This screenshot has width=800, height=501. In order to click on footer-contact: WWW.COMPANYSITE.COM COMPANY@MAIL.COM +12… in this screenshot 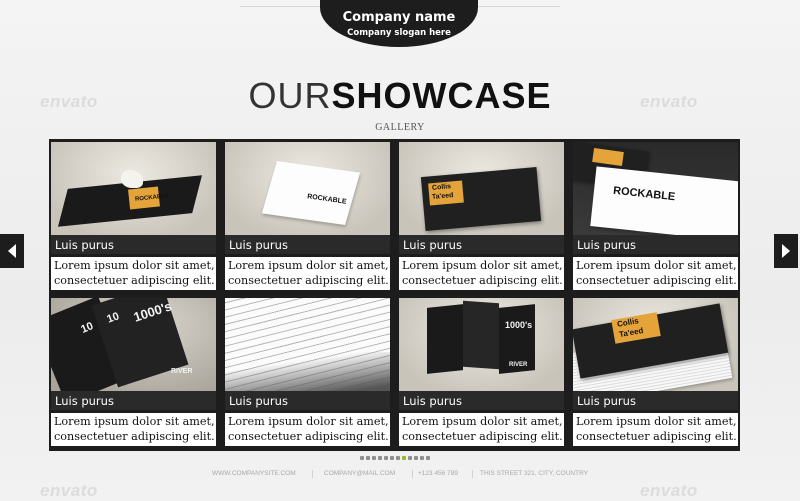, I will do `click(400, 475)`.